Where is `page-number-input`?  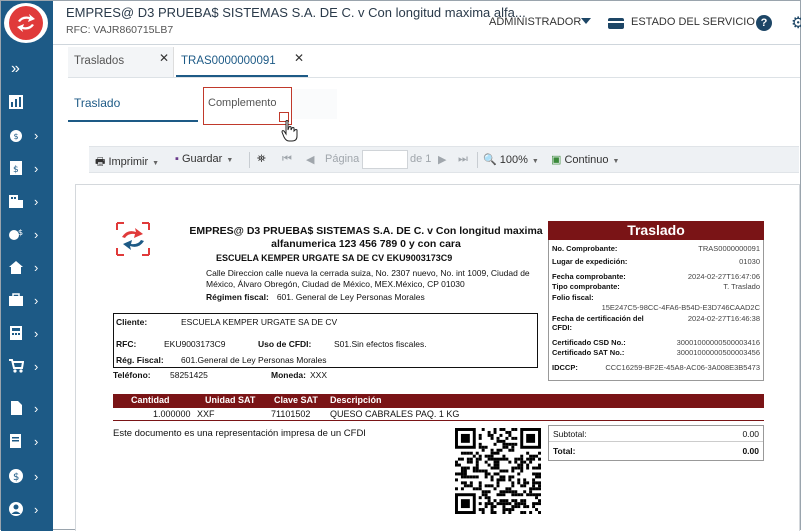 page-number-input is located at coordinates (385, 159).